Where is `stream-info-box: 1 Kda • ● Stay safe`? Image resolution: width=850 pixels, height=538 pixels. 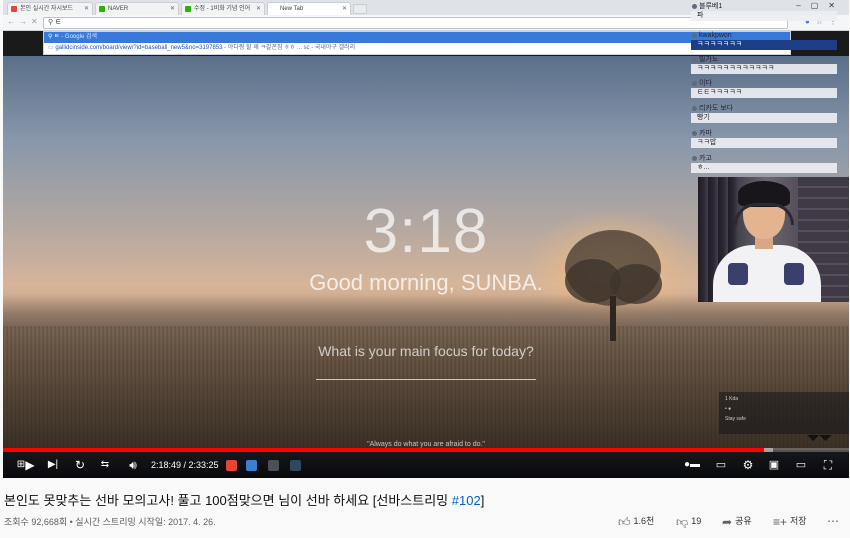
stream-info-box: 1 Kda • ● Stay safe is located at coordinates (784, 413).